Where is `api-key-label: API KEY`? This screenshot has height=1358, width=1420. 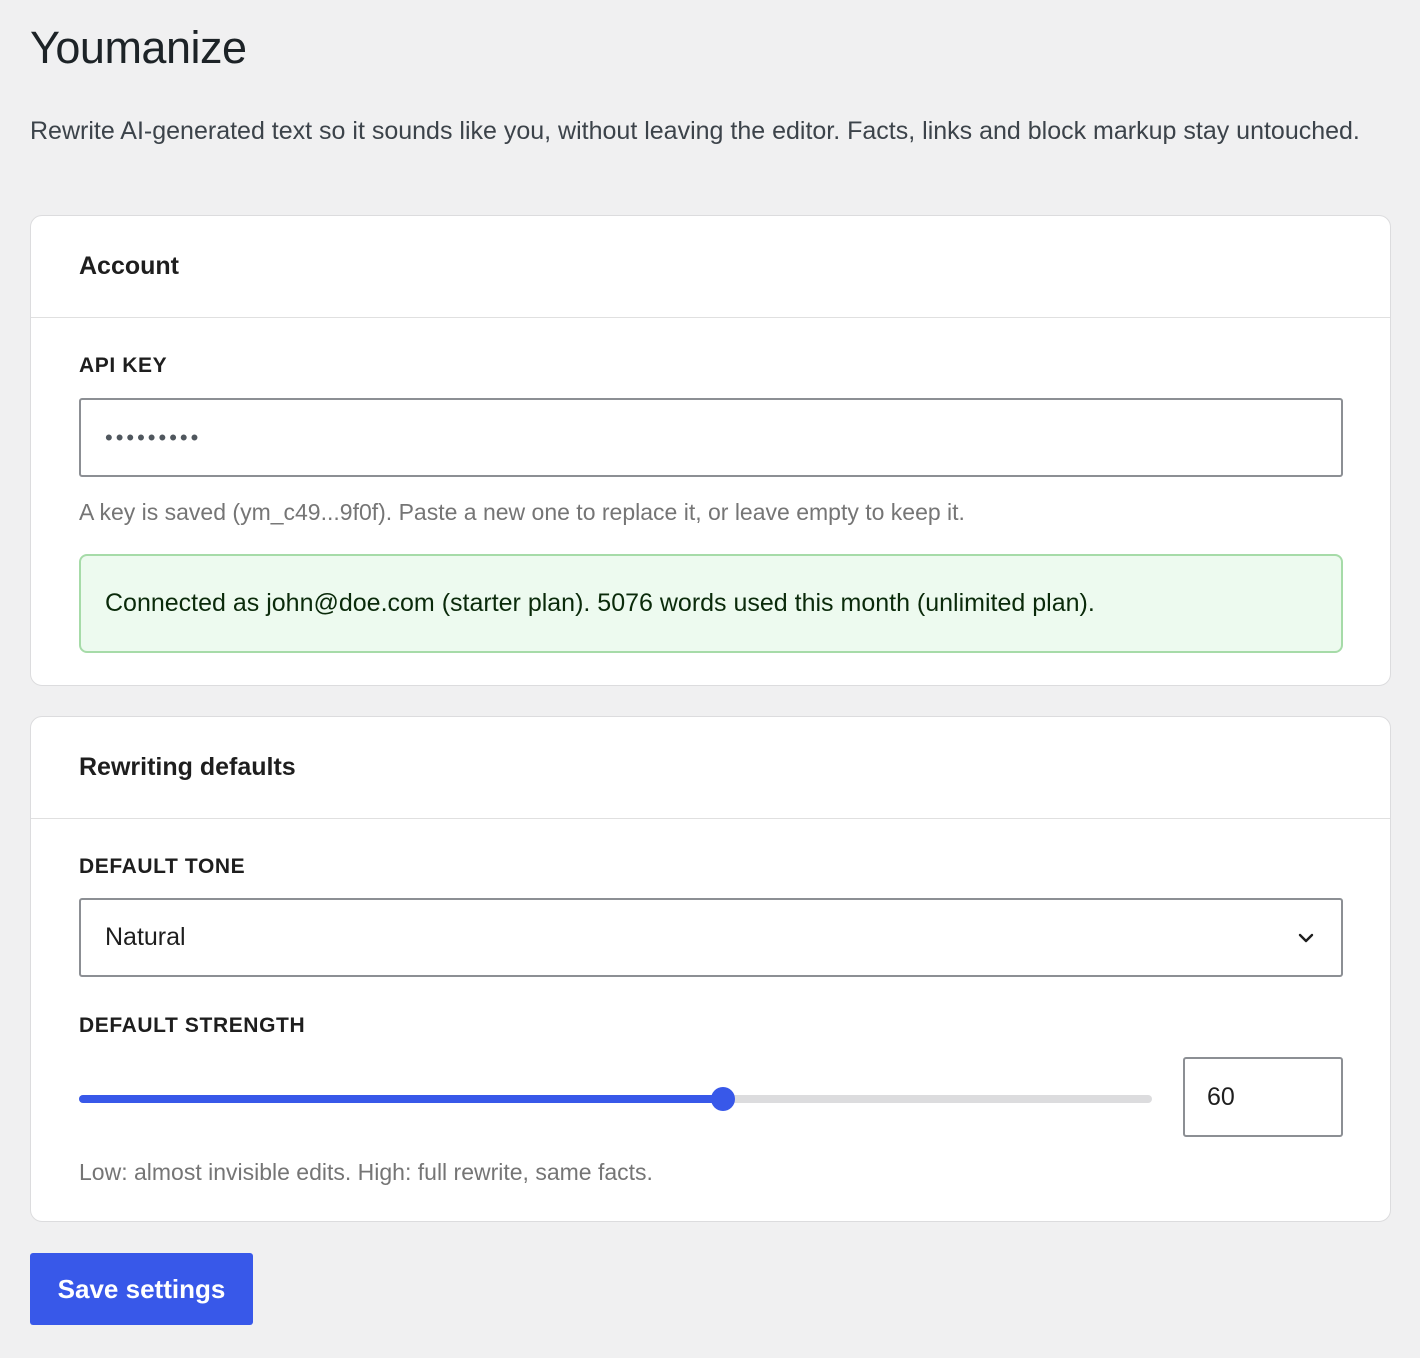 api-key-label: API KEY is located at coordinates (123, 365).